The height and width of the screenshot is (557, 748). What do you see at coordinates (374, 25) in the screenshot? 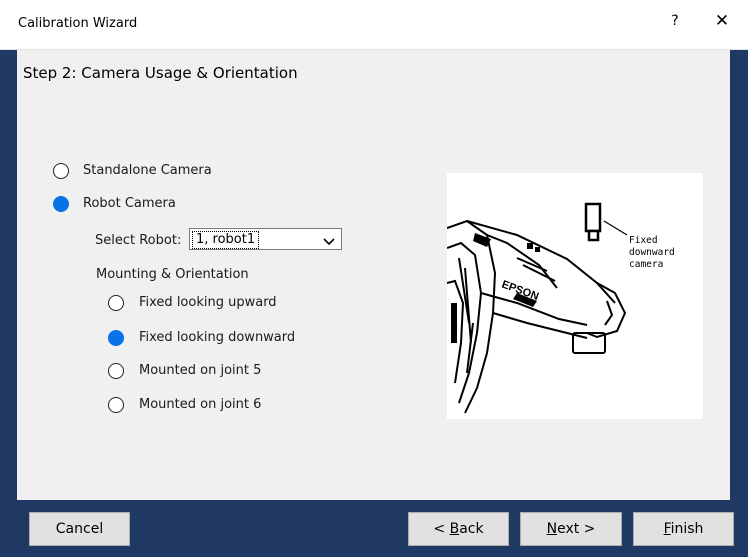
I see `title-bar: Calibration Wizard ? ✕` at bounding box center [374, 25].